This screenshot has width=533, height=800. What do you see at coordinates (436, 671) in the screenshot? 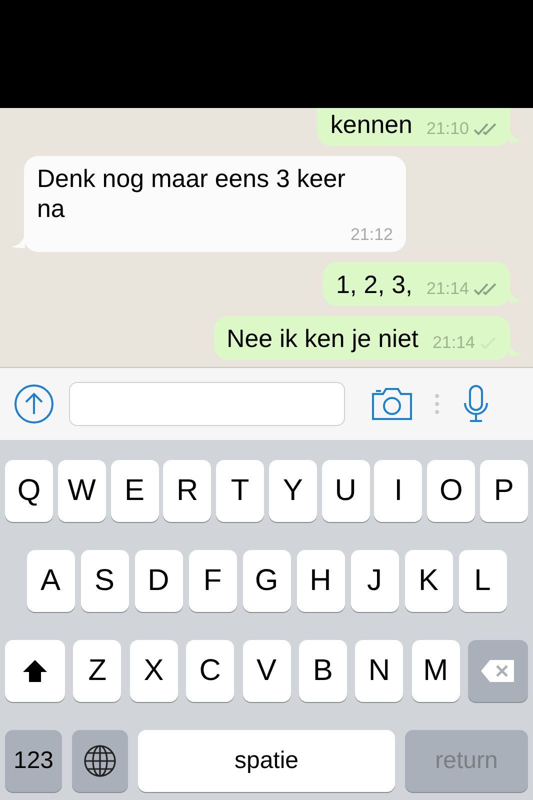
I see `letter-key: M` at bounding box center [436, 671].